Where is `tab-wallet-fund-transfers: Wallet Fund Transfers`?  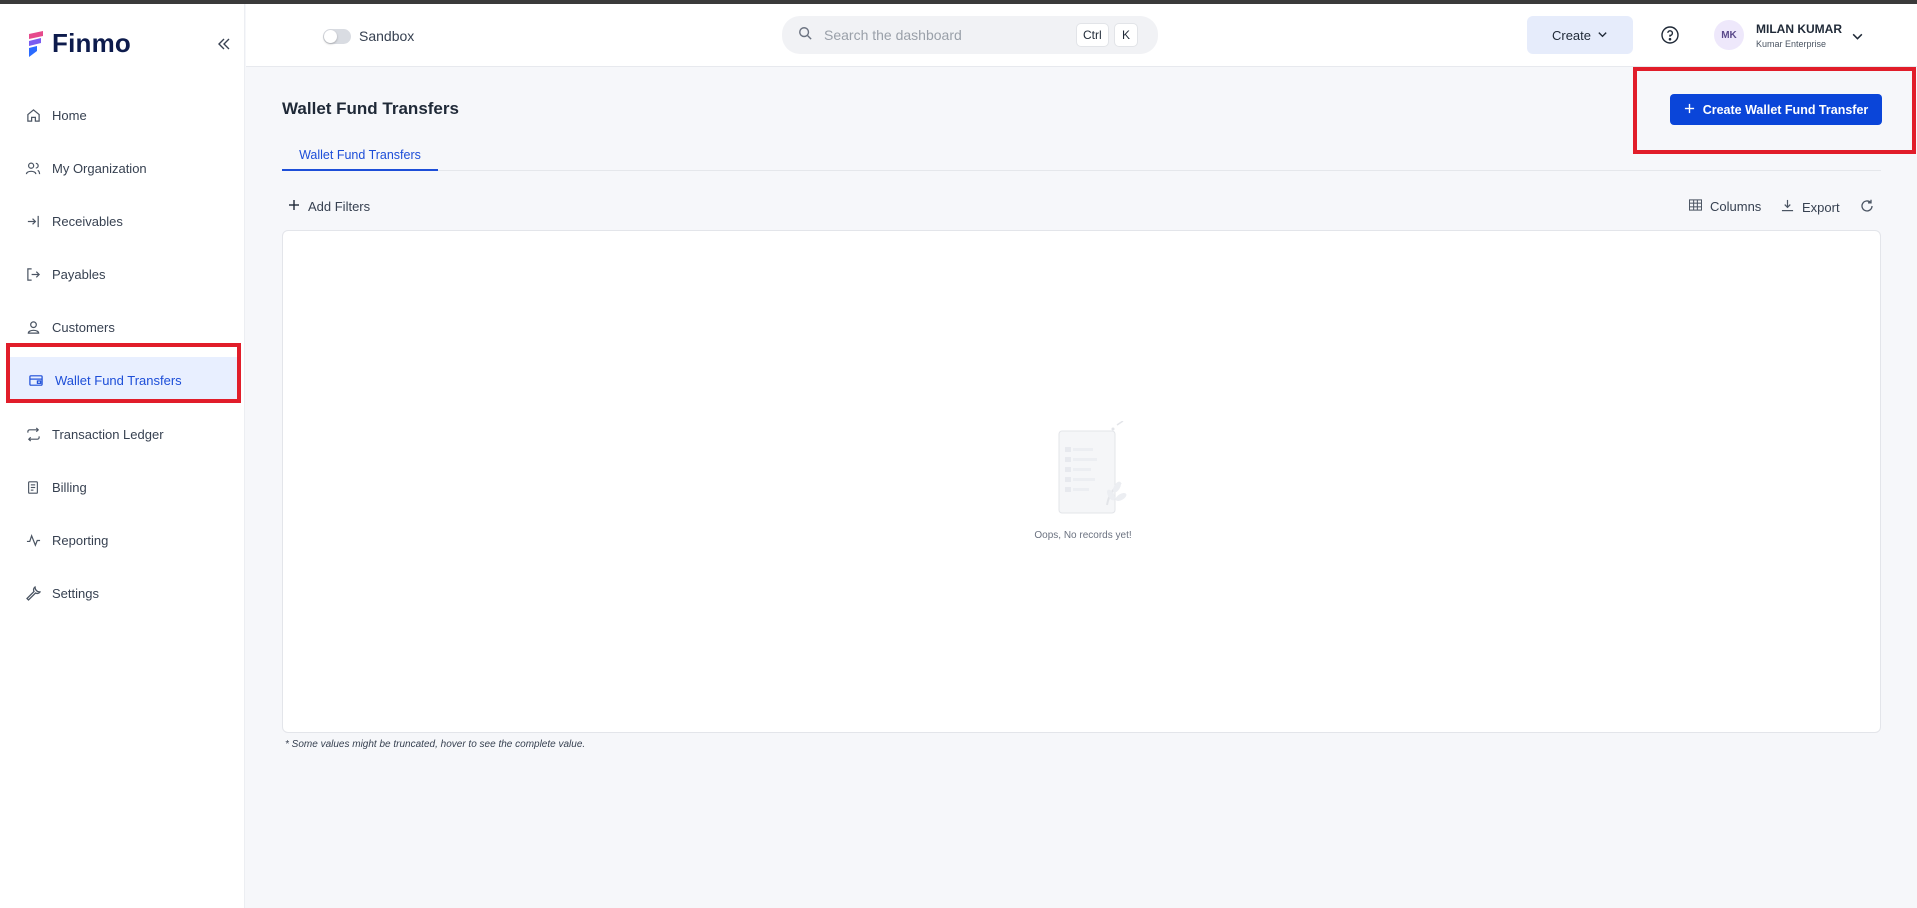
tab-wallet-fund-transfers: Wallet Fund Transfers is located at coordinates (360, 155).